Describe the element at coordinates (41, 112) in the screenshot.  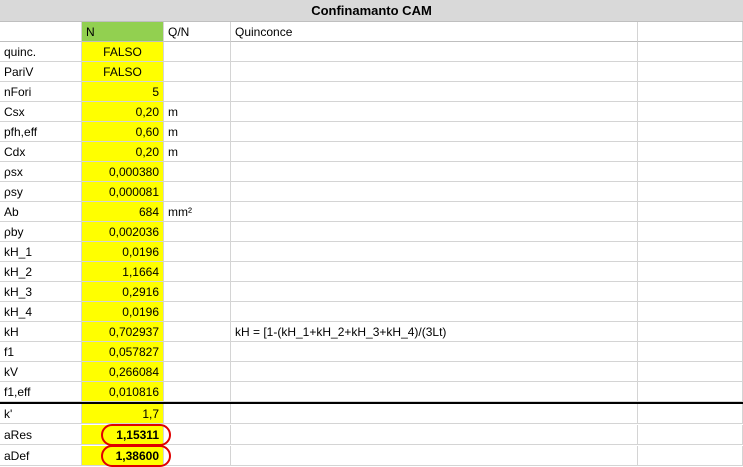
I see `cell-label: Csx` at that location.